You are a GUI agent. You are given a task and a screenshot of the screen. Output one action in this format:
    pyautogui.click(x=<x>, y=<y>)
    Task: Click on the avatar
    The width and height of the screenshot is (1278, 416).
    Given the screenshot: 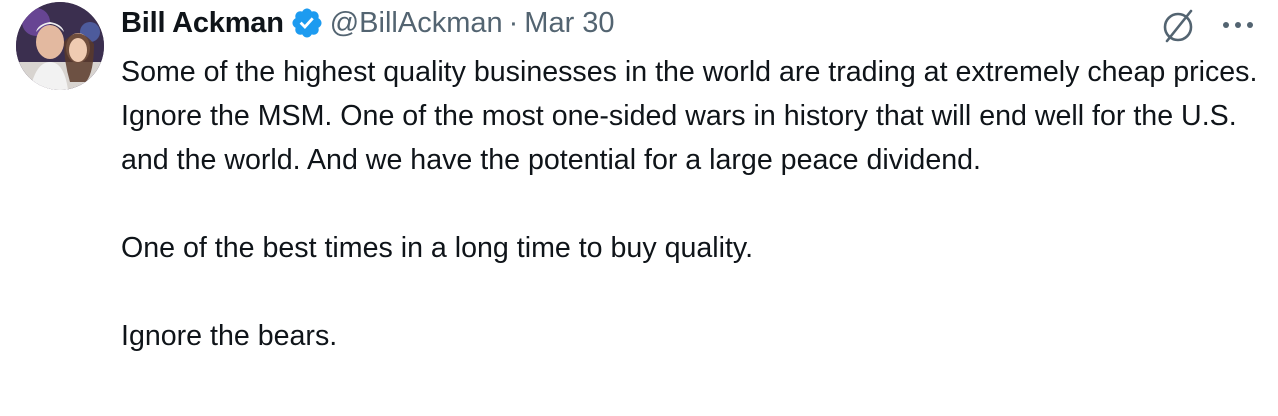 What is the action you would take?
    pyautogui.click(x=60, y=46)
    